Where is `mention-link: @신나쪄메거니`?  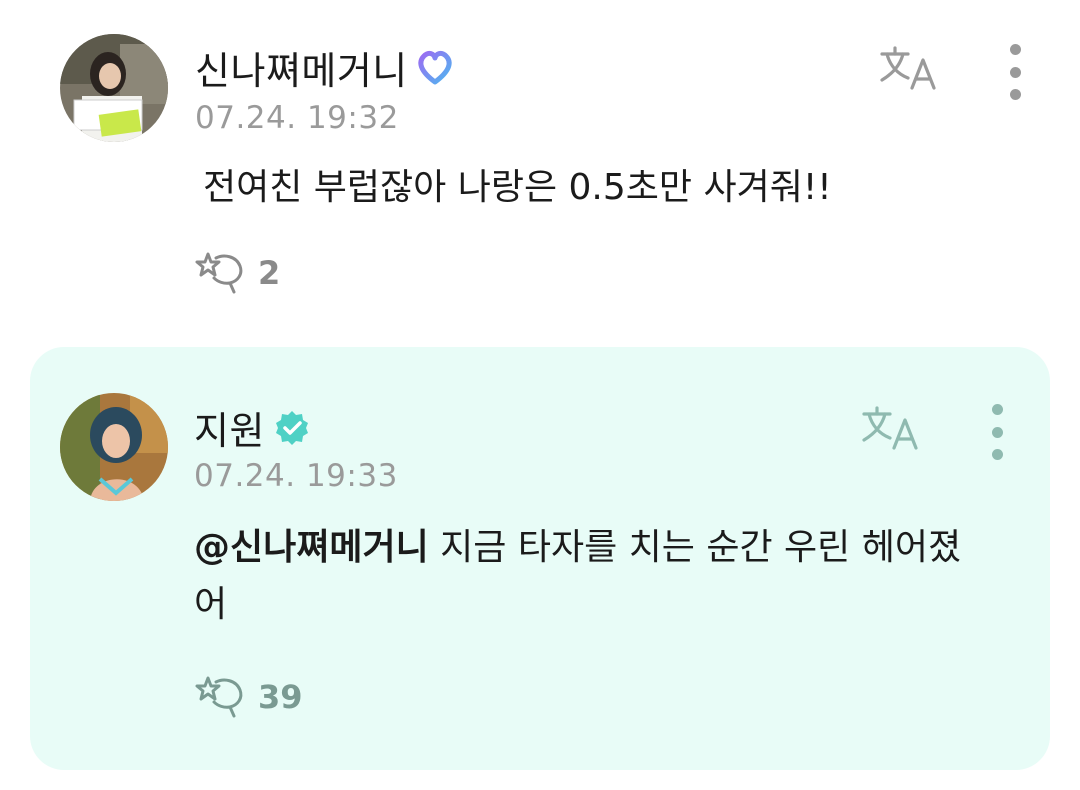
mention-link: @신나쪄메거니 is located at coordinates (311, 547).